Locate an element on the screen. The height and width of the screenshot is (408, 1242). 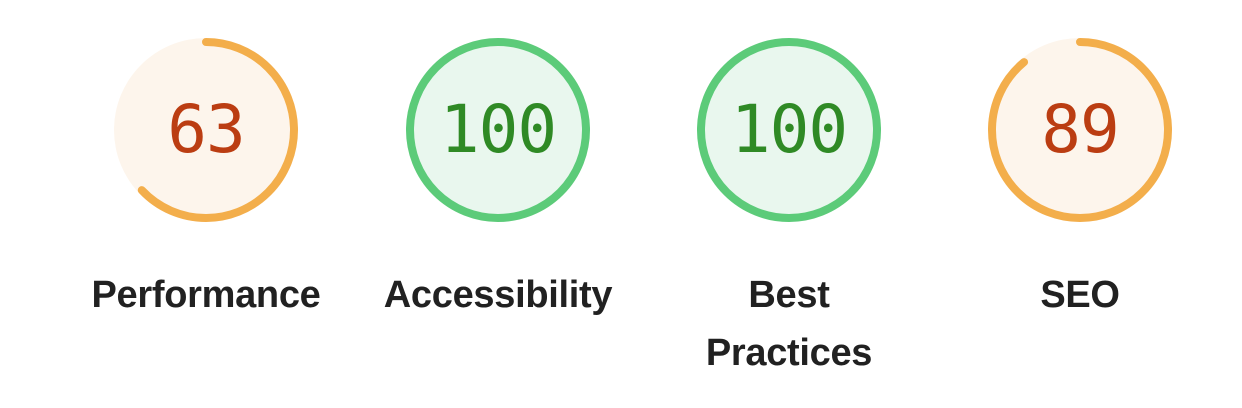
score-ring: 89 is located at coordinates (1080, 130).